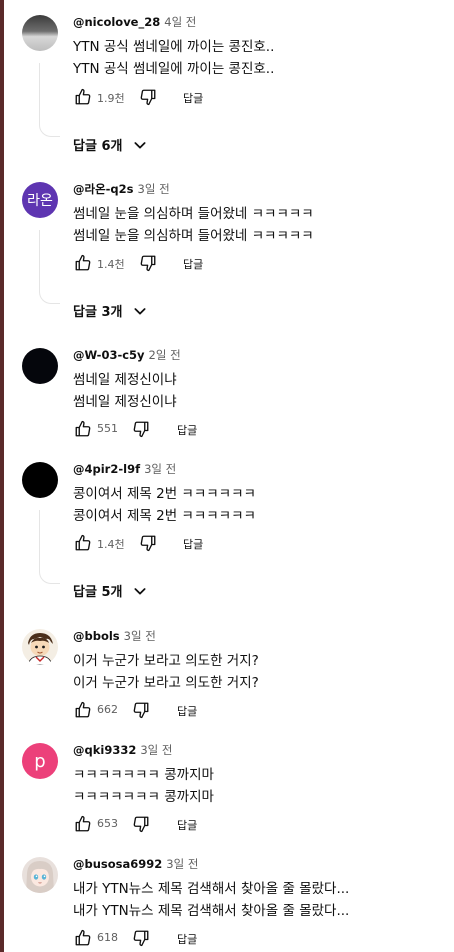 Image resolution: width=454 pixels, height=952 pixels. Describe the element at coordinates (98, 312) in the screenshot. I see `replies-count-label: 답글 3개` at that location.